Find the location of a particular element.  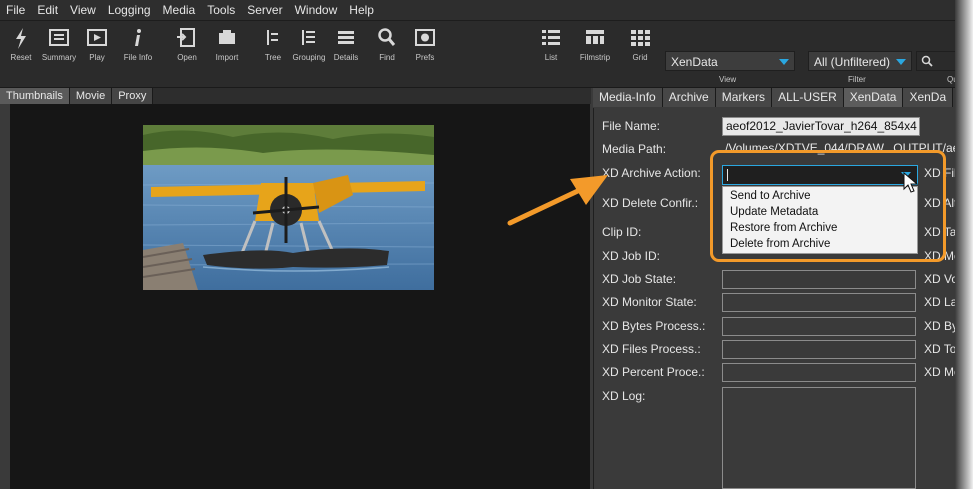

xd-archive-action-label: XD Archive Action: is located at coordinates (651, 173).